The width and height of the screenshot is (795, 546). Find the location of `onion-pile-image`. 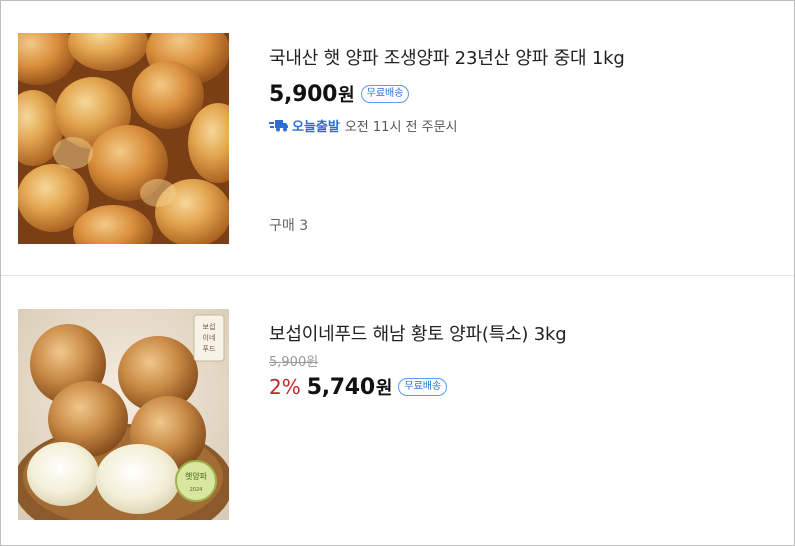

onion-pile-image is located at coordinates (123, 138).